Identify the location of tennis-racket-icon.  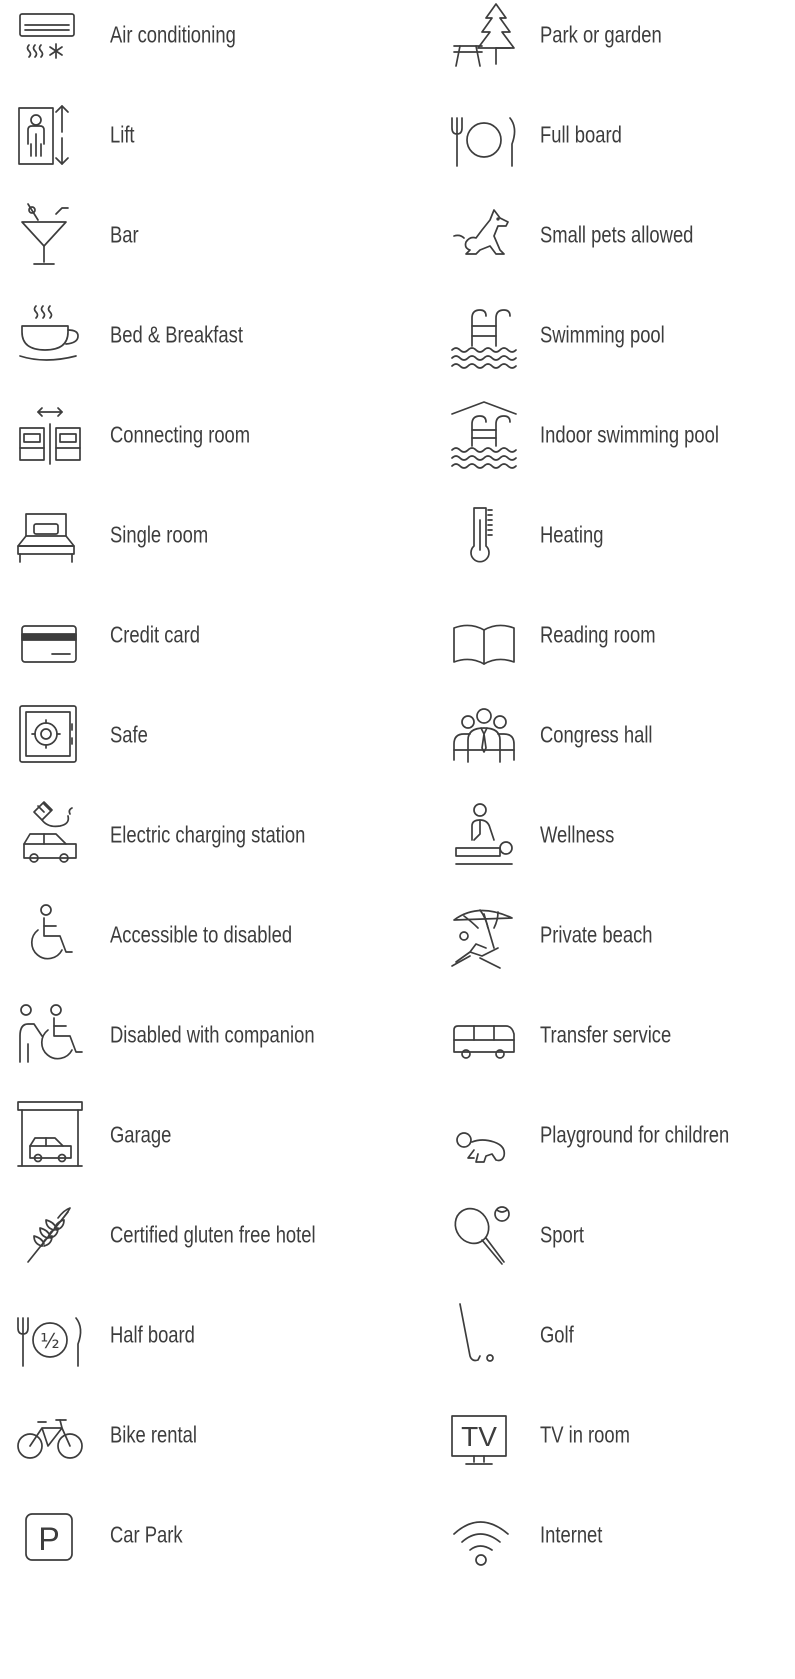
(486, 1235).